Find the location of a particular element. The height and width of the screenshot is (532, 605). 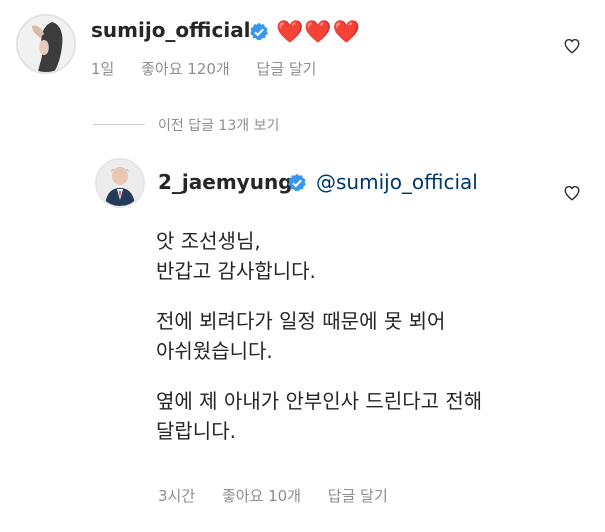

reply-paragraph: 전에 뵈려다가 일정 때문에 못 뵈어 아쉬웠습니다. is located at coordinates (301, 336).